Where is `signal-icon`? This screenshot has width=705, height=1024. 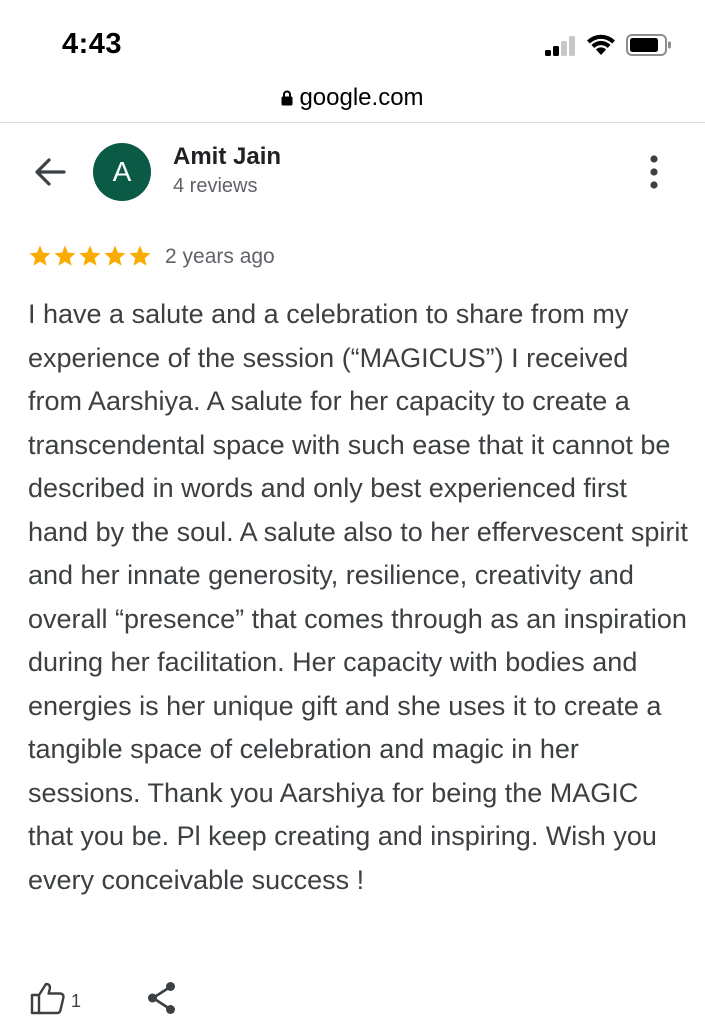
signal-icon is located at coordinates (560, 46).